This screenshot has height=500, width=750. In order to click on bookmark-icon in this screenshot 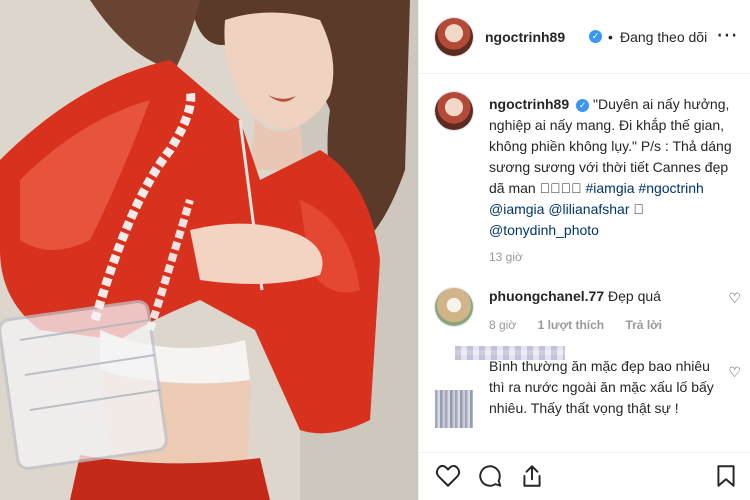, I will do `click(726, 476)`.